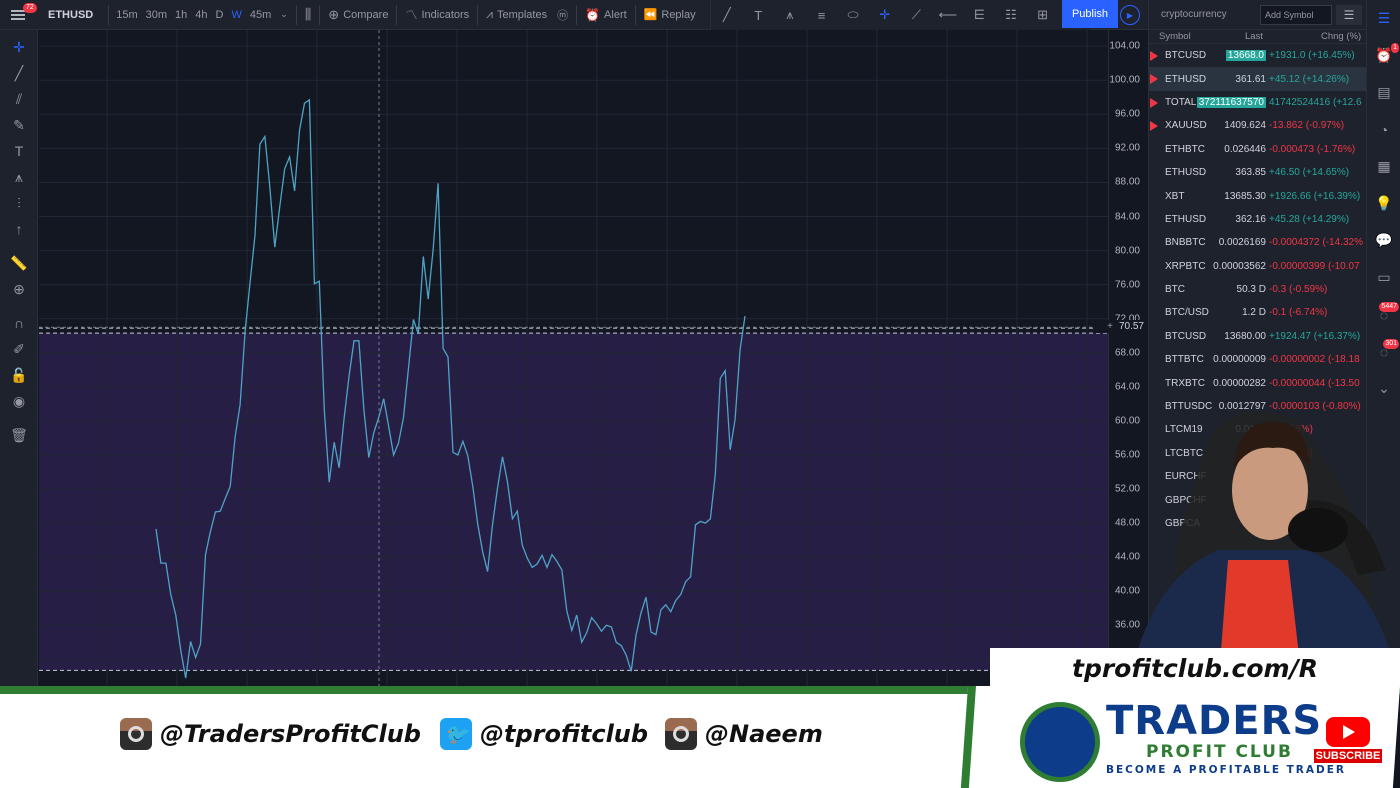  Describe the element at coordinates (1257, 289) in the screenshot. I see `watchlist-row: BTC 50.3 D -0.3 (-0.59%)` at that location.